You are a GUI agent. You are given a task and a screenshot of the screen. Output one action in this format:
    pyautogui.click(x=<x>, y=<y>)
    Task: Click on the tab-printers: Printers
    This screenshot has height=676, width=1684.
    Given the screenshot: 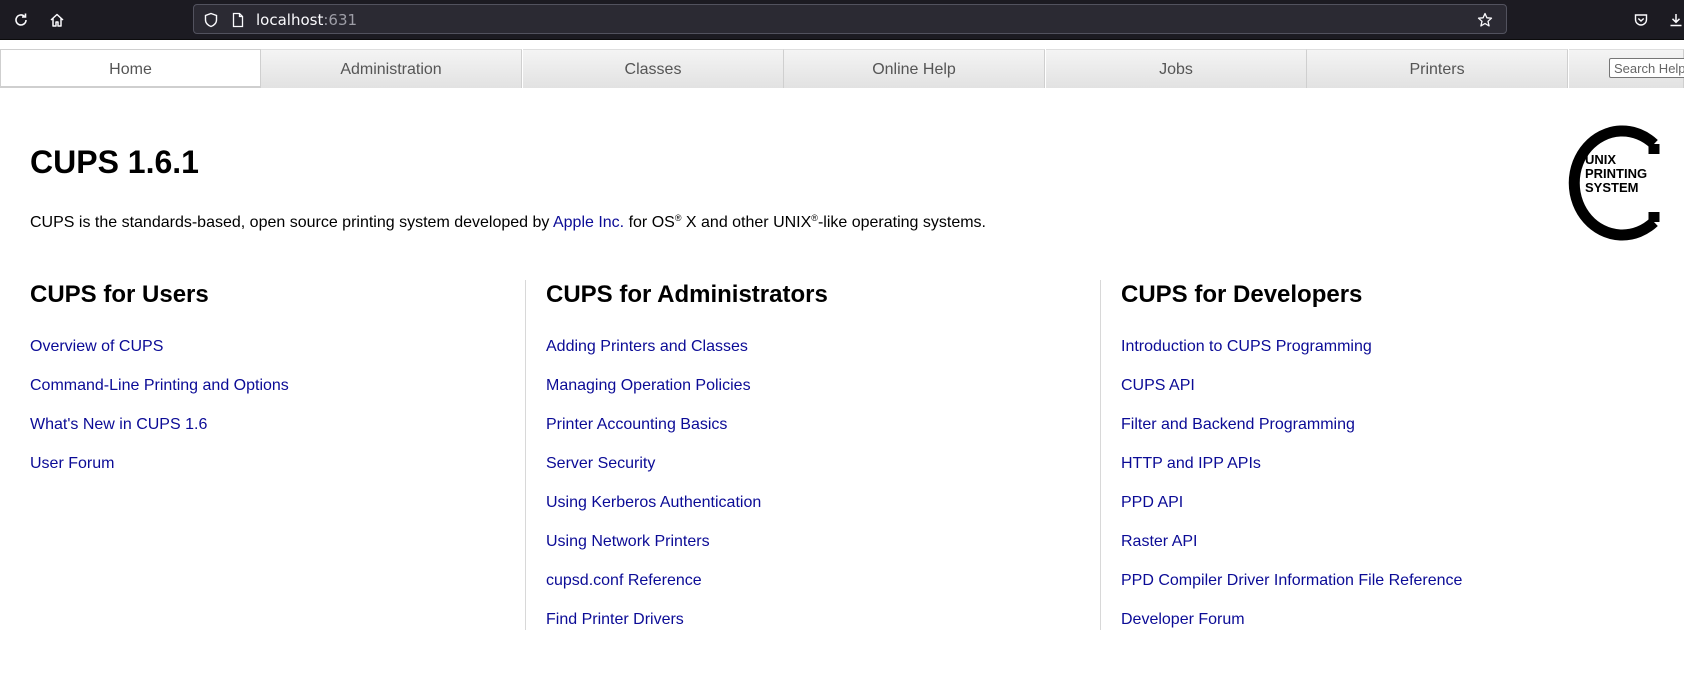 What is the action you would take?
    pyautogui.click(x=1437, y=68)
    